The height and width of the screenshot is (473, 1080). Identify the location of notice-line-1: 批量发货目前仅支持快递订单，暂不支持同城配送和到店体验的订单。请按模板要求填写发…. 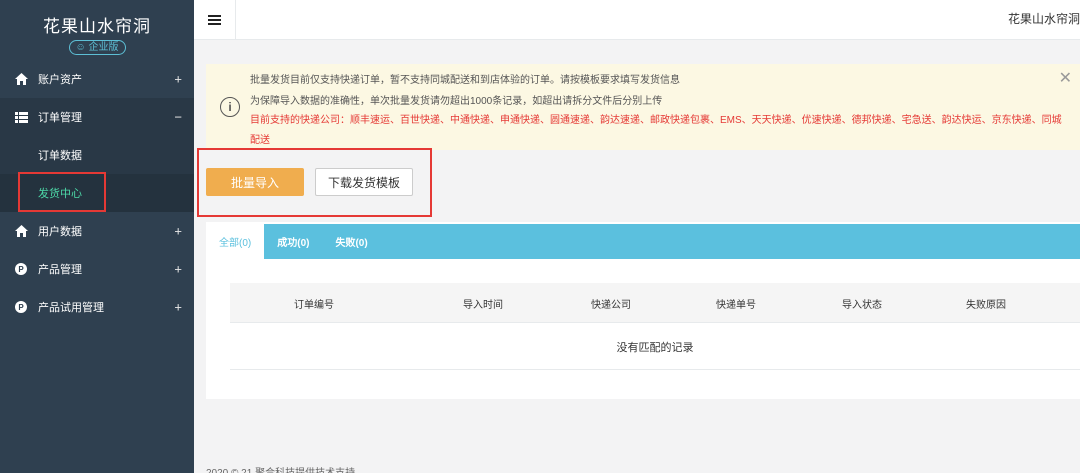
(465, 80).